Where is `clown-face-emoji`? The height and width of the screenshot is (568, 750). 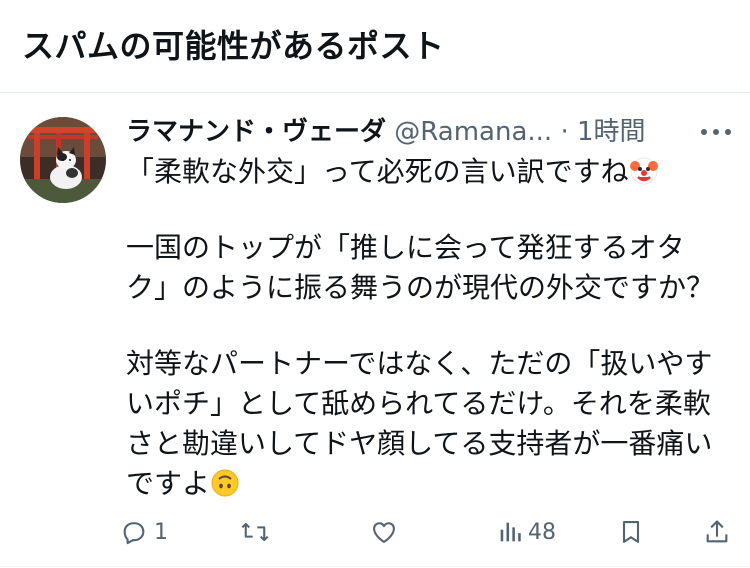 clown-face-emoji is located at coordinates (644, 171).